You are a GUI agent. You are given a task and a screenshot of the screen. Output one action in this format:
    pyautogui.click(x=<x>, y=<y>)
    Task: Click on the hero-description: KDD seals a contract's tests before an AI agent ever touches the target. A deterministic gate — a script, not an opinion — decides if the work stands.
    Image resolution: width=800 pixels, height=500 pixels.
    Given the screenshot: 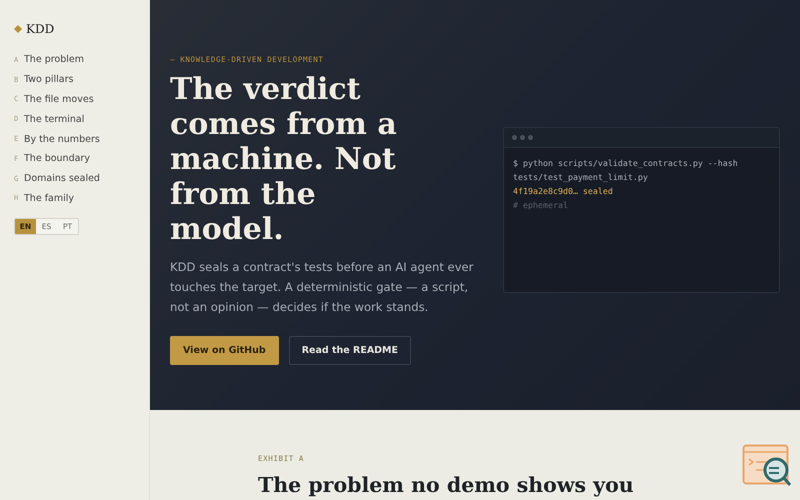 What is the action you would take?
    pyautogui.click(x=322, y=287)
    